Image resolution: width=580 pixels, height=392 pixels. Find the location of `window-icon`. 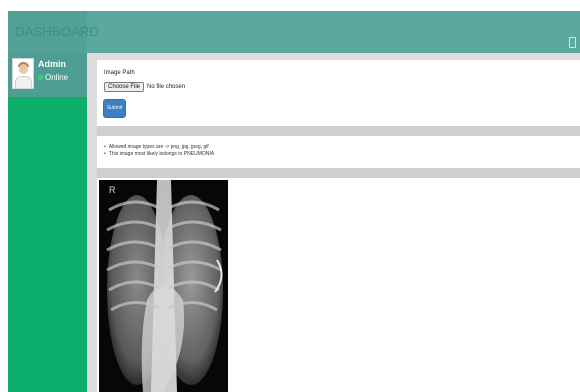

window-icon is located at coordinates (572, 42).